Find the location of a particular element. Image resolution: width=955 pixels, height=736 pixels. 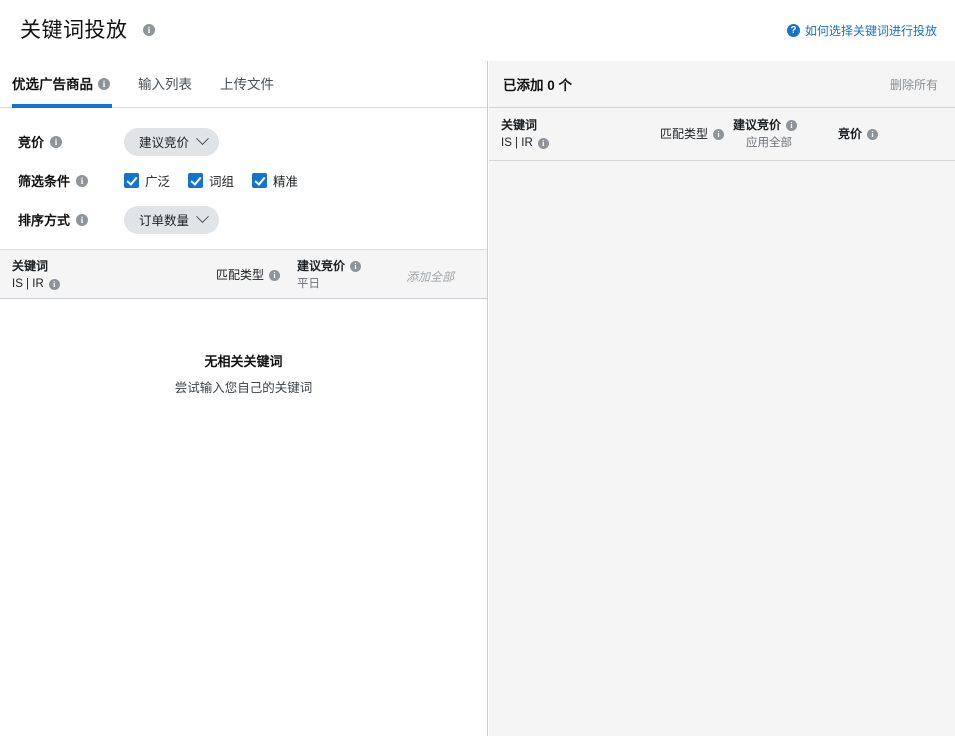

added-table-header: 关键词 IS | IR i 匹配类型 i 建议竞价 i 应用全部 竞价 i is located at coordinates (722, 134).